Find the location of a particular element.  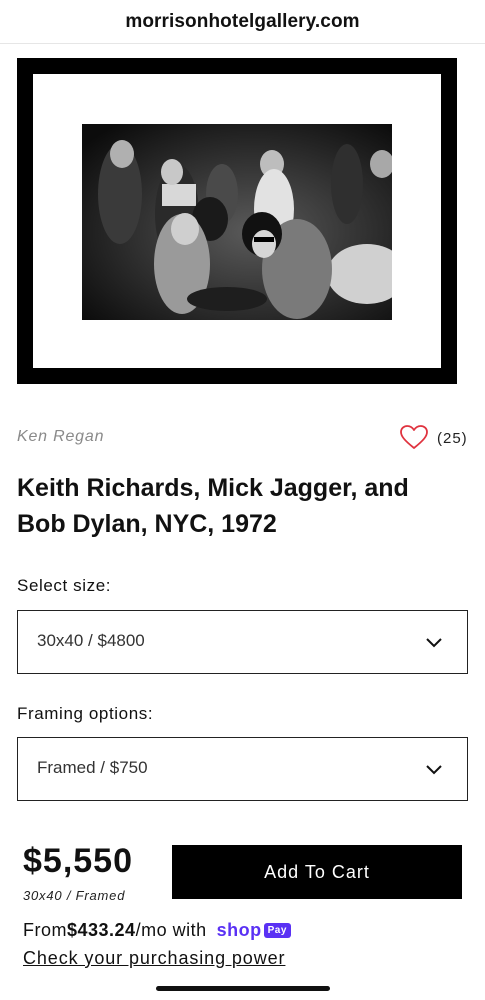

photo-illustration is located at coordinates (237, 222).